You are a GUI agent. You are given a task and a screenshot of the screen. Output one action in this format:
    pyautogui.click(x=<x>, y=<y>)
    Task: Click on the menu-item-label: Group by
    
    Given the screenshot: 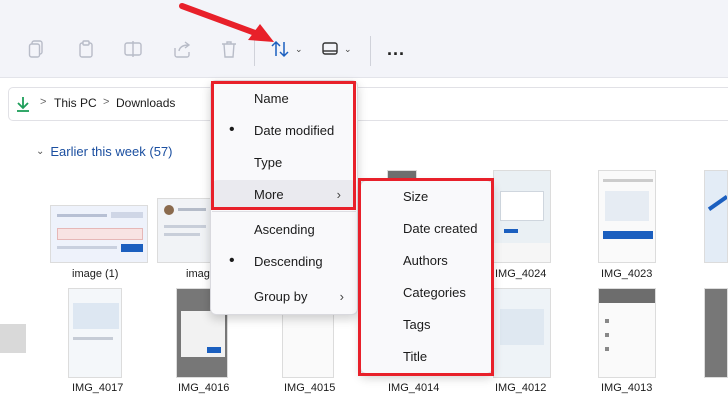 What is the action you would take?
    pyautogui.click(x=281, y=296)
    